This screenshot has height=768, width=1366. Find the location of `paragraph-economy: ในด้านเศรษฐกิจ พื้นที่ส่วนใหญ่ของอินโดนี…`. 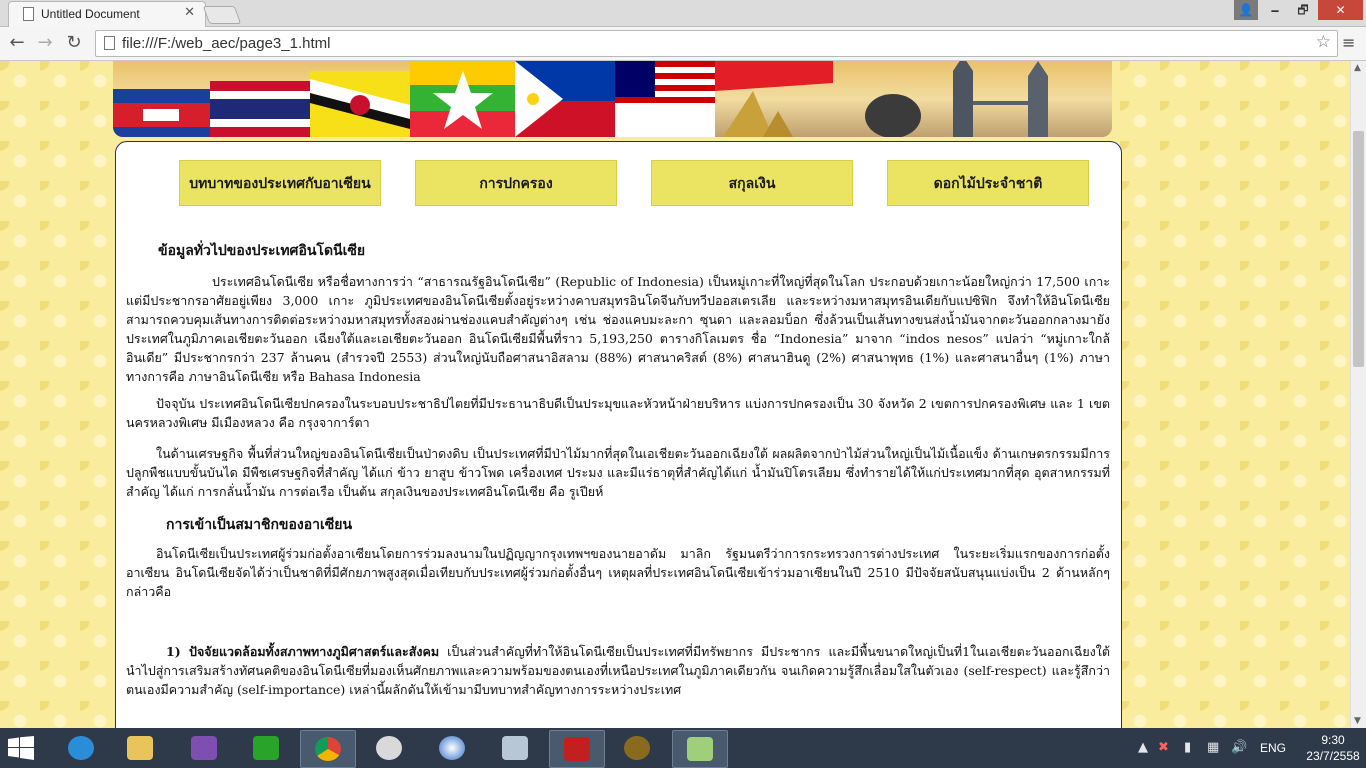

paragraph-economy: ในด้านเศรษฐกิจ พื้นที่ส่วนใหญ่ของอินโดนี… is located at coordinates (618, 472).